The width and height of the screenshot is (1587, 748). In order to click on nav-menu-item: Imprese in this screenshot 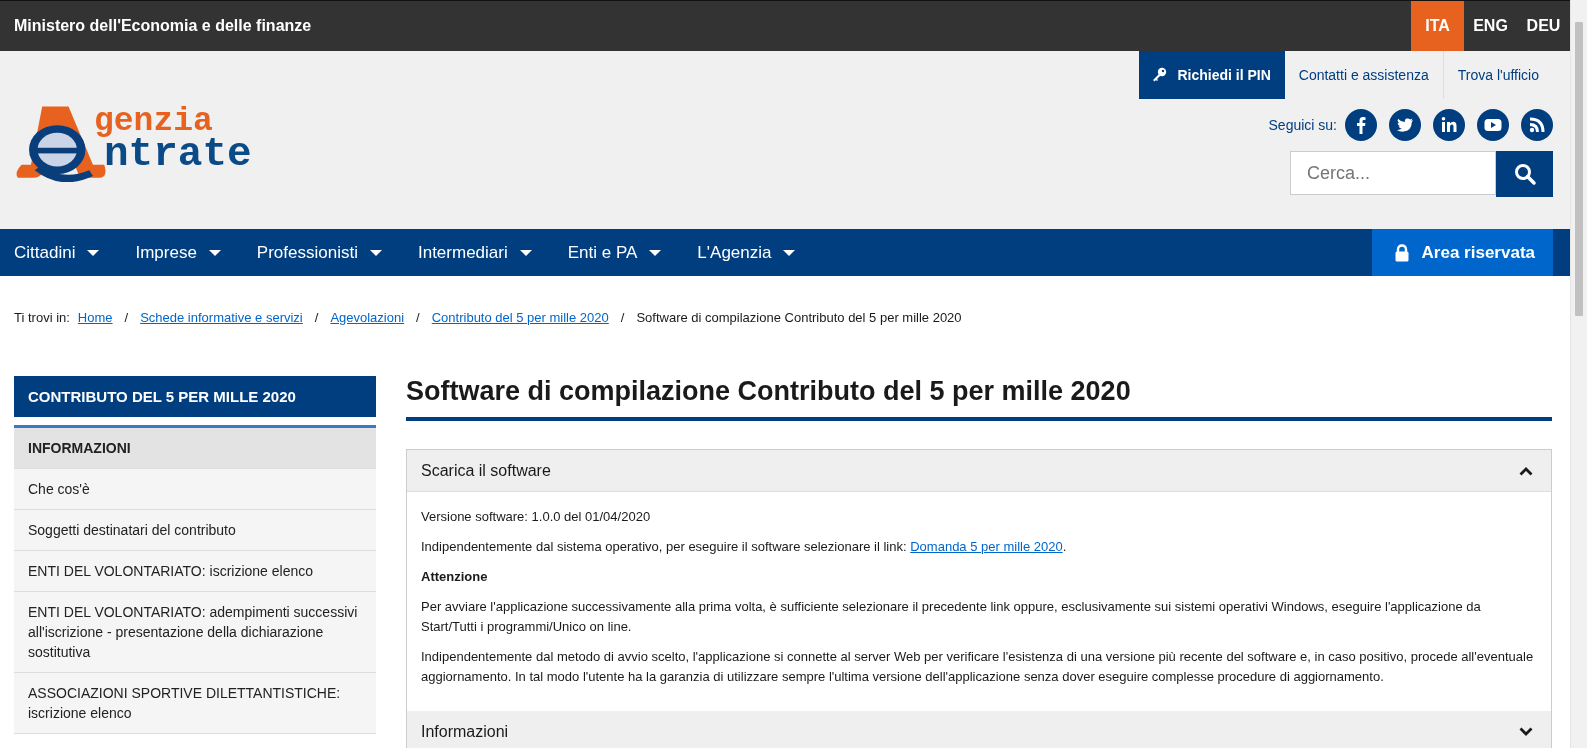, I will do `click(178, 252)`.